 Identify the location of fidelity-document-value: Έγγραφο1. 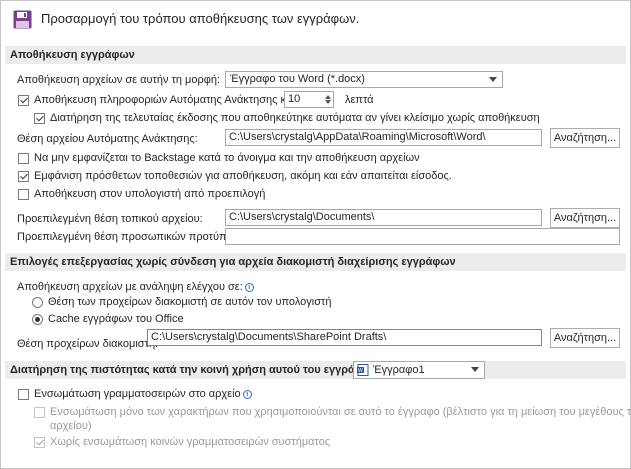
(399, 370).